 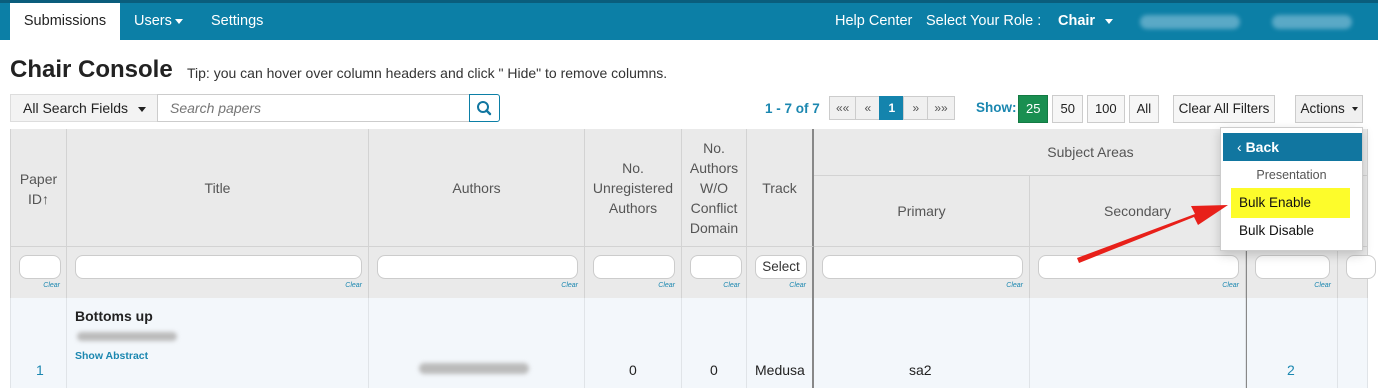 I want to click on filter-cell-paper-id: Clear, so click(x=38, y=272).